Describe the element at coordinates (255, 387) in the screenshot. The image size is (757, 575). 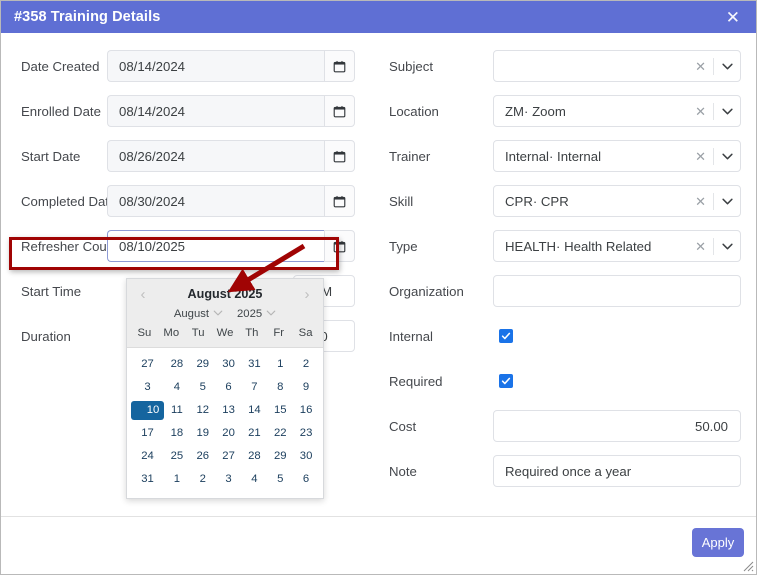
I see `calendar-day: 7` at that location.